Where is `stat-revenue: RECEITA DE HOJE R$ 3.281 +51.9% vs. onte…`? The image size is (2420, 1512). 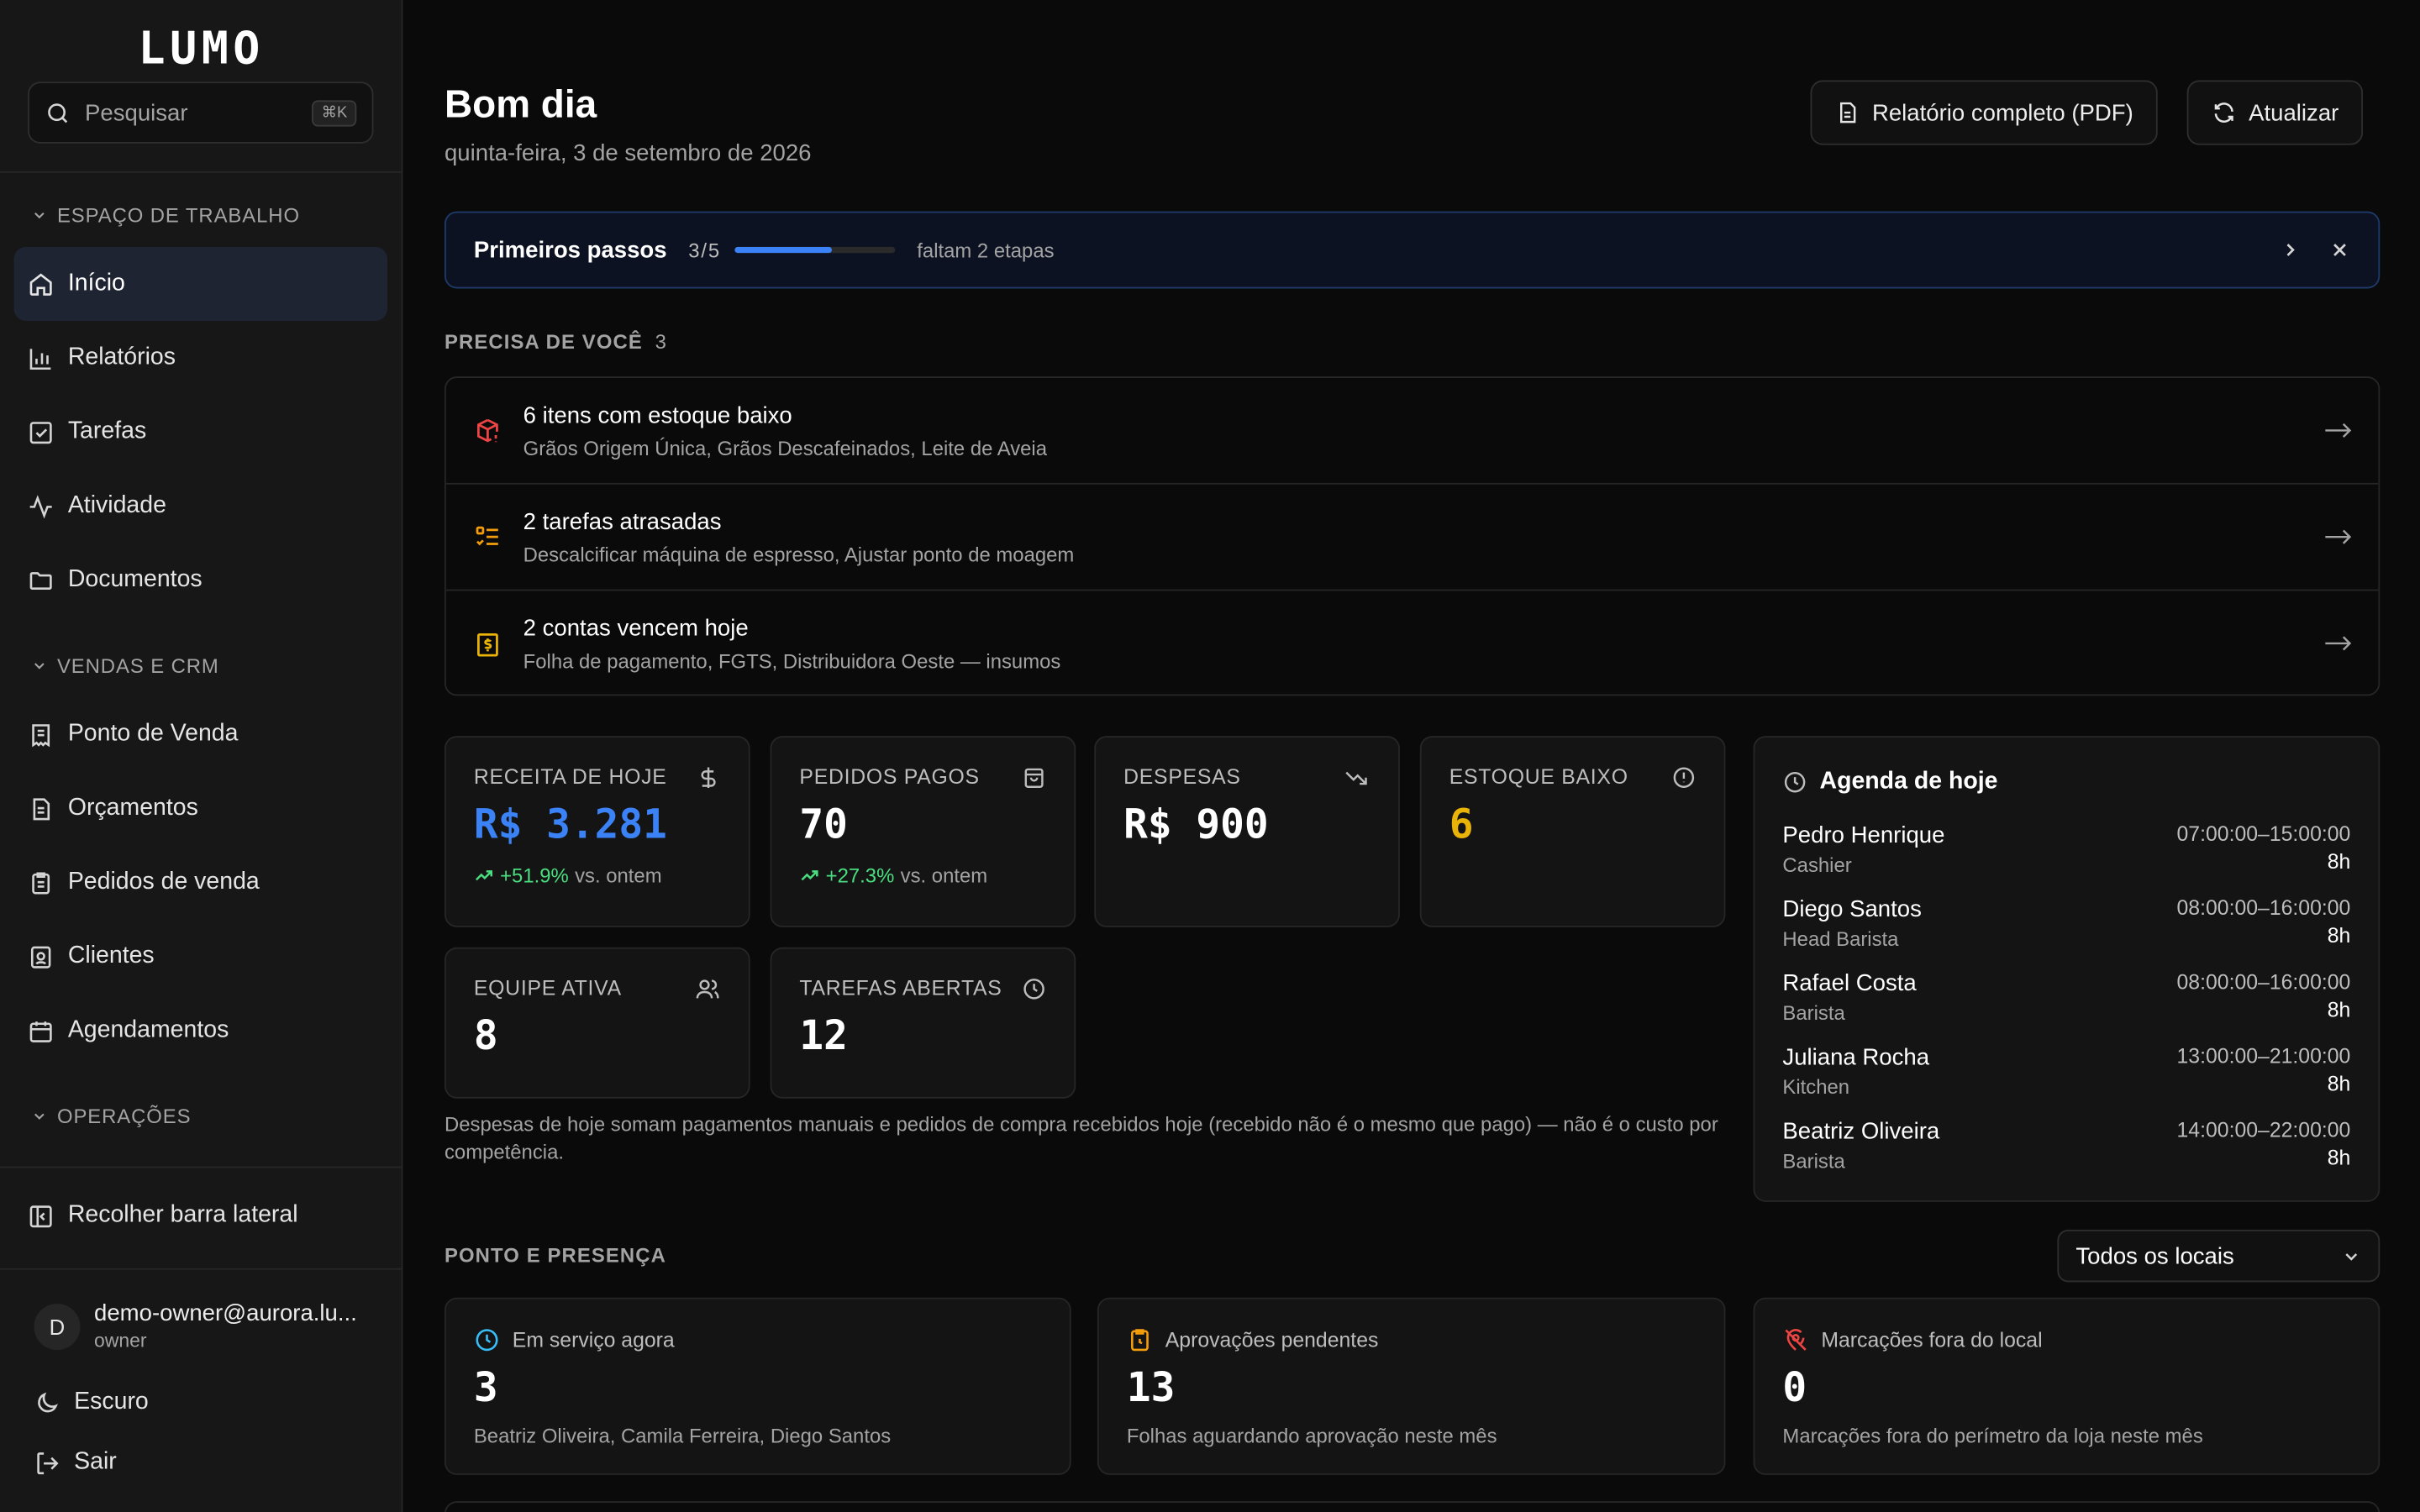
stat-revenue: RECEITA DE HOJE R$ 3.281 +51.9% vs. onte… is located at coordinates (597, 831).